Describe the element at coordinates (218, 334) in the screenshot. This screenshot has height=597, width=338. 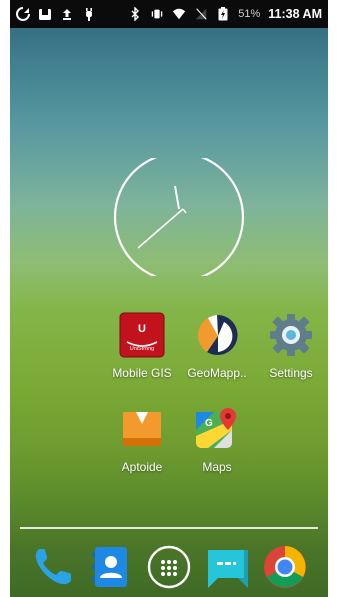
I see `geomapper-icon` at that location.